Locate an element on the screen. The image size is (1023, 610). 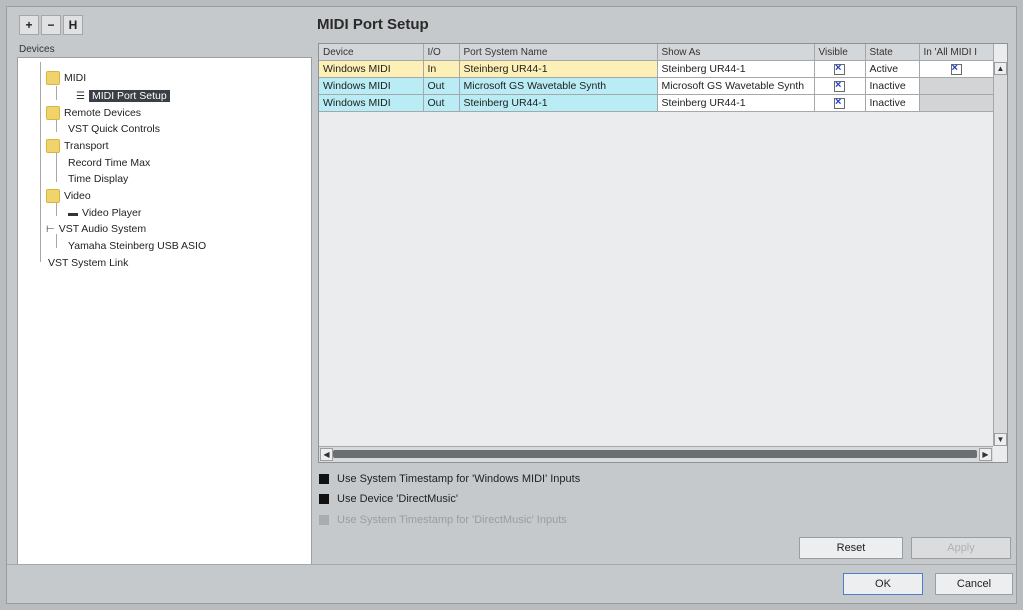
column-header-visible: Visible is located at coordinates (840, 52).